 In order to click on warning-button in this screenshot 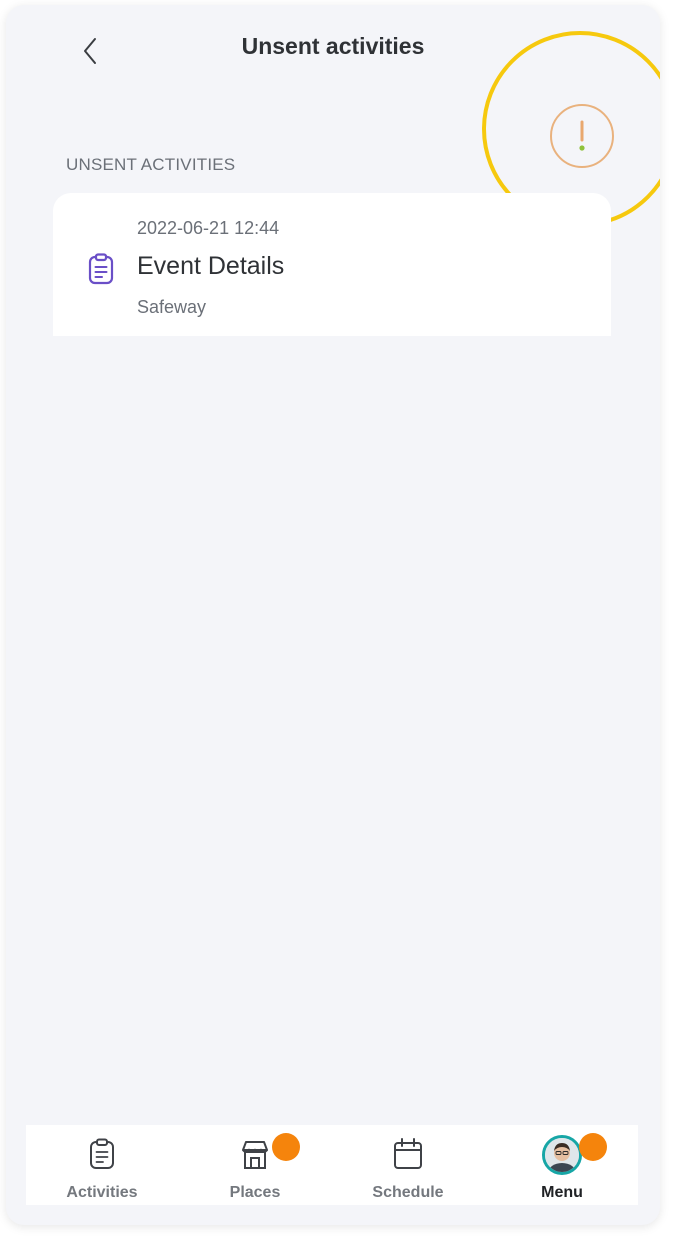, I will do `click(582, 136)`.